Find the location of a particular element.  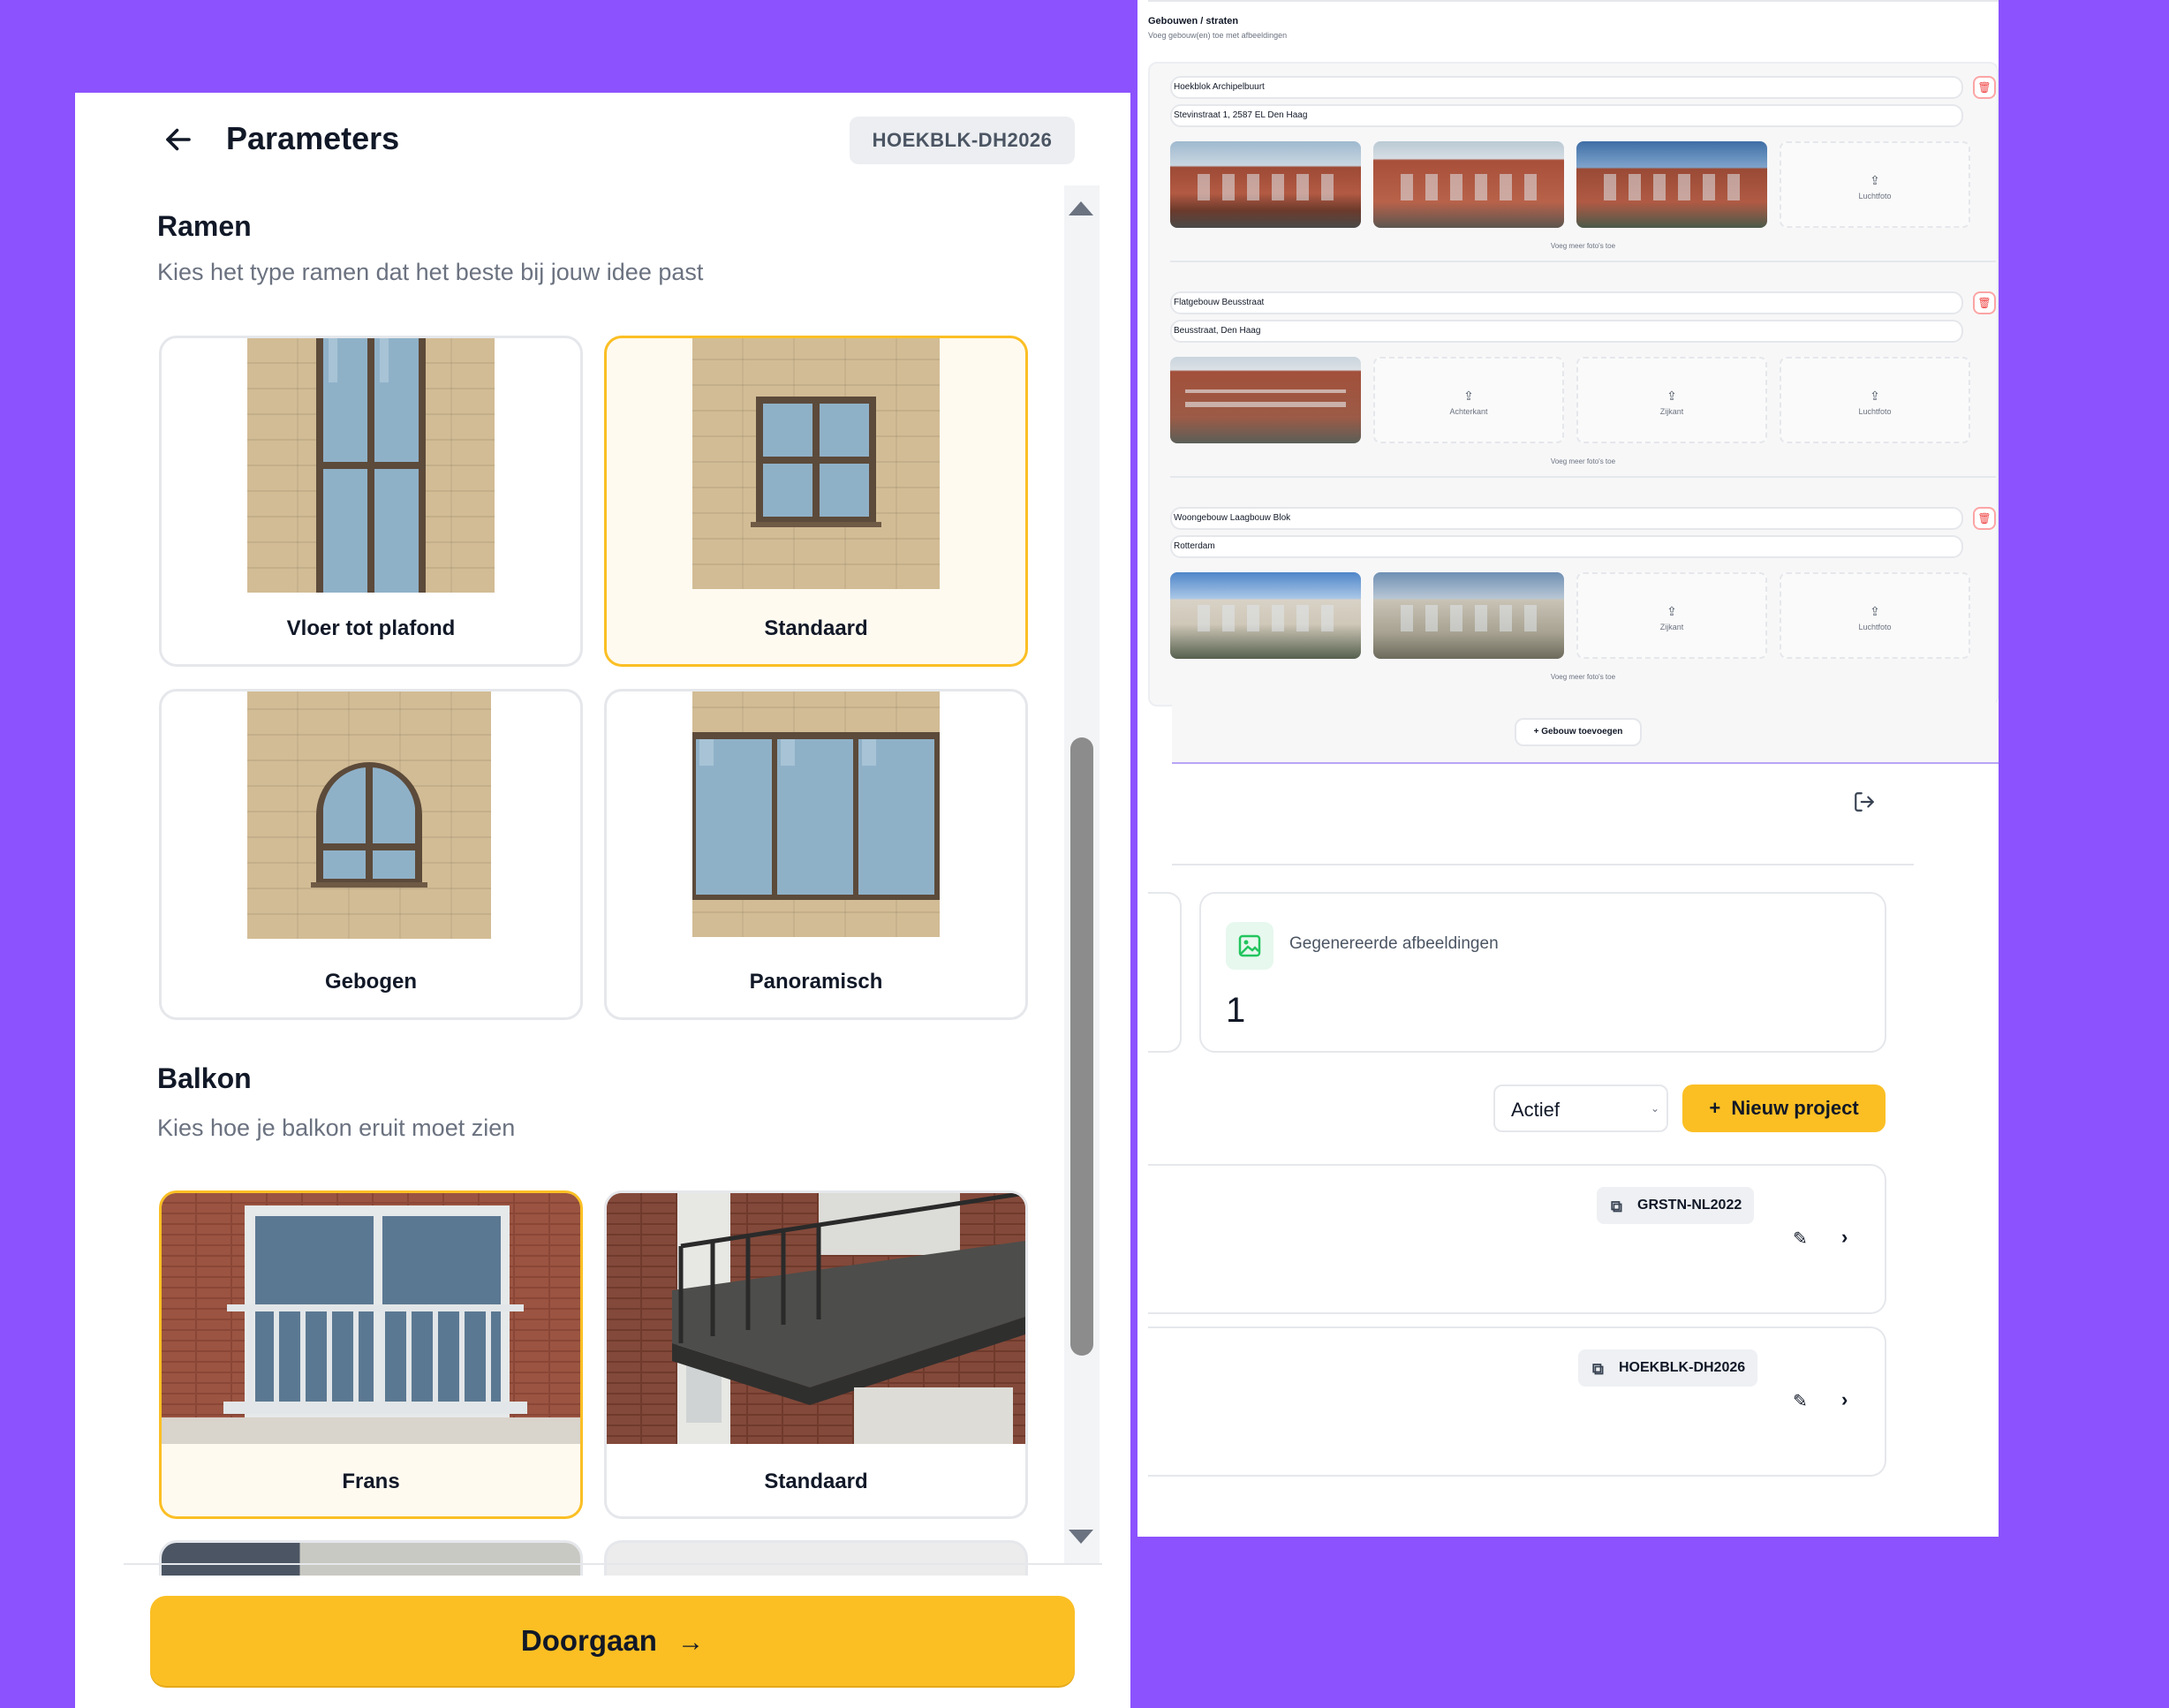

section-title-ramen: Ramen is located at coordinates (204, 226).